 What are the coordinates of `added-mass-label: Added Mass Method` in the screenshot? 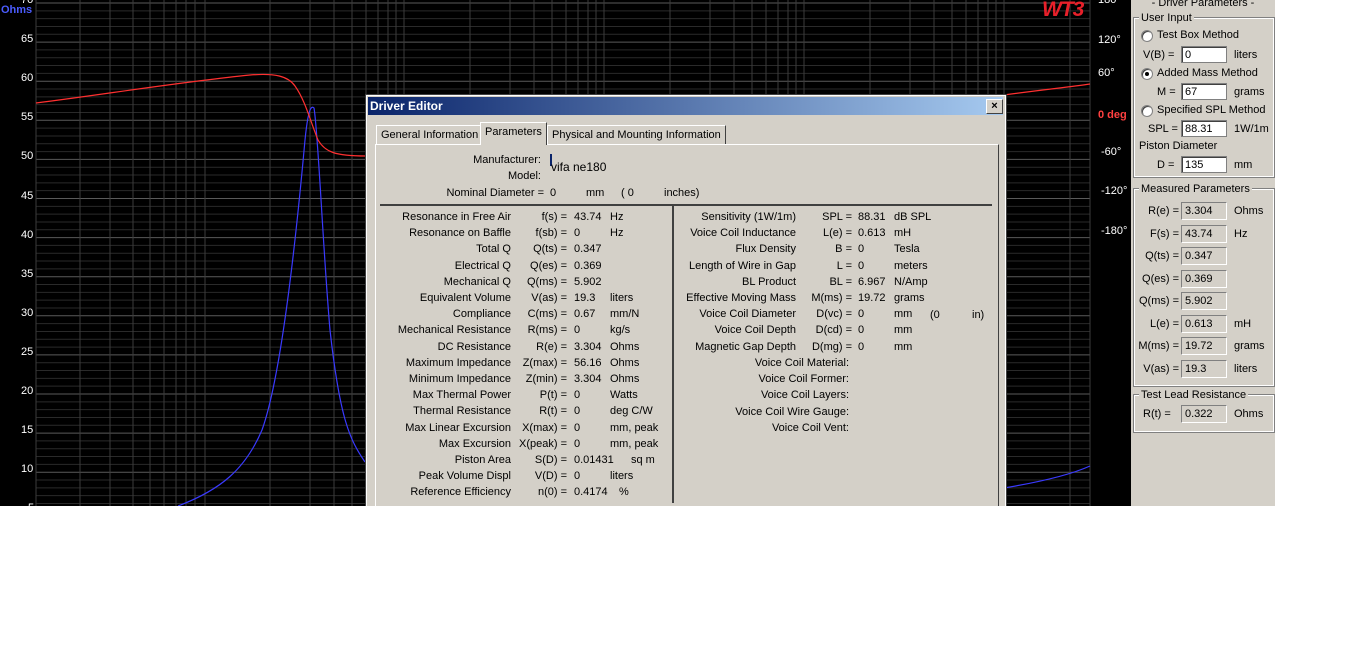 It's located at (1207, 73).